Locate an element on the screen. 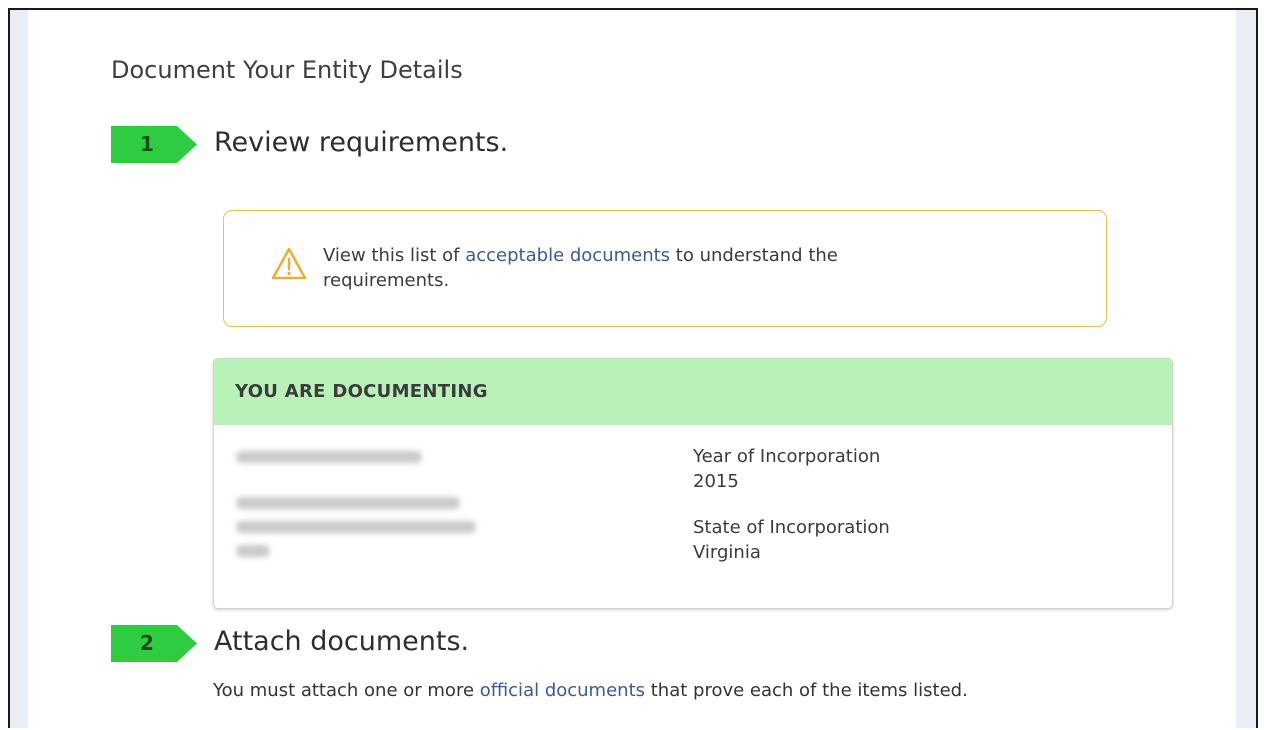 The height and width of the screenshot is (730, 1264). redacted-entity-name is located at coordinates (329, 457).